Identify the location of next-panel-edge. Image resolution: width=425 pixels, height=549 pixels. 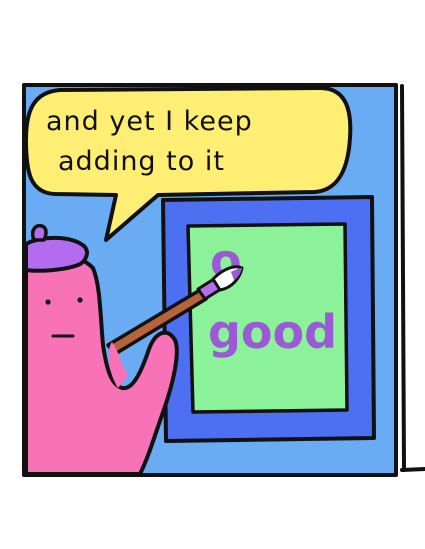
(403, 278).